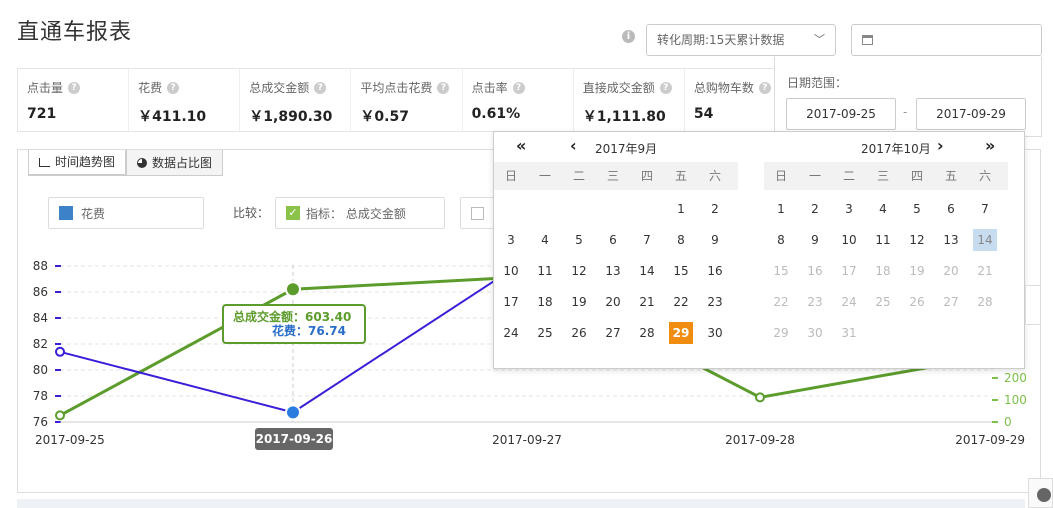  I want to click on x-axis-tick-label: 2017-09-29, so click(990, 440).